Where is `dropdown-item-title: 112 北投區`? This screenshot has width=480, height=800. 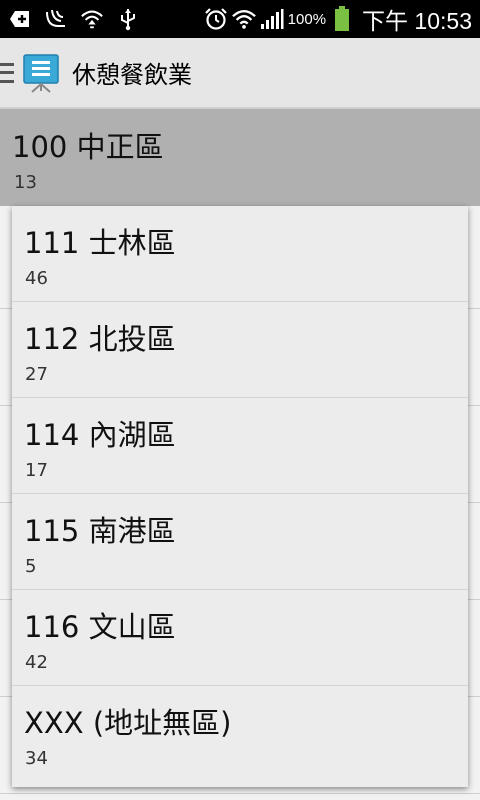
dropdown-item-title: 112 北投區 is located at coordinates (100, 339).